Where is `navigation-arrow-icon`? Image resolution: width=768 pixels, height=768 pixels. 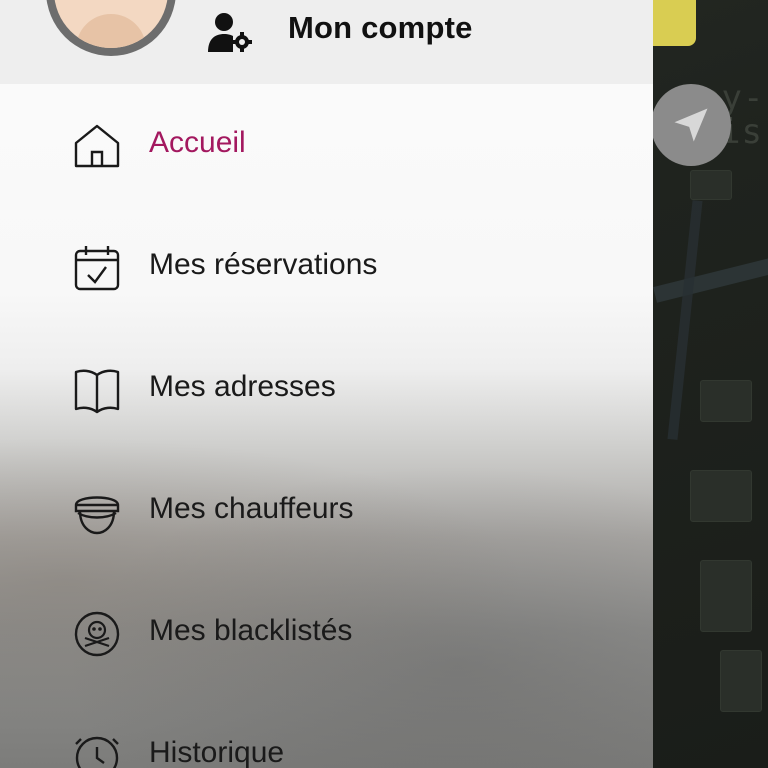 navigation-arrow-icon is located at coordinates (691, 125).